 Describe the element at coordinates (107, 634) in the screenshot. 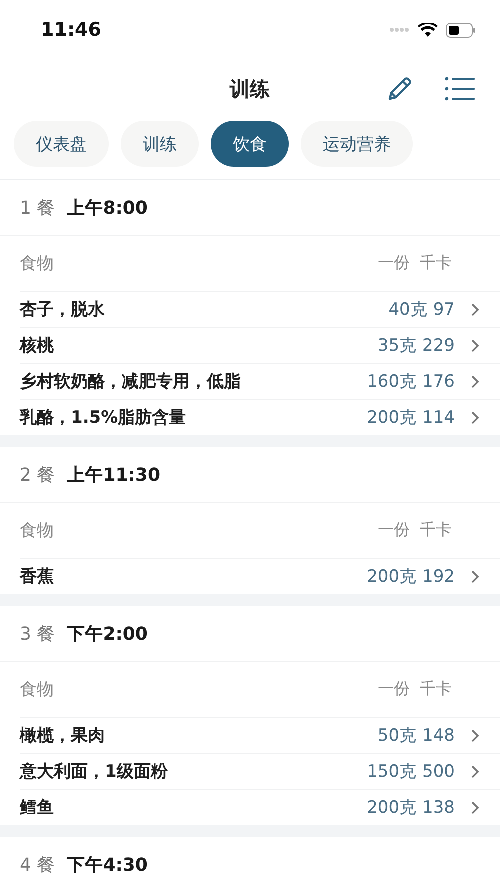

I see `meal-time: 下午2:00` at that location.